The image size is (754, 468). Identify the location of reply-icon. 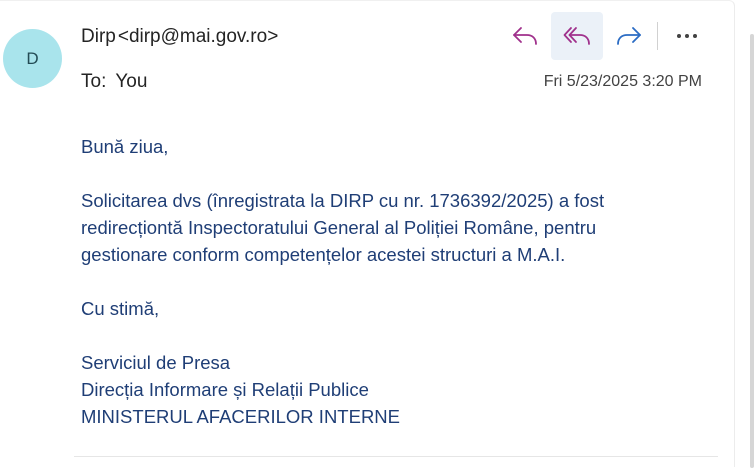
(525, 36).